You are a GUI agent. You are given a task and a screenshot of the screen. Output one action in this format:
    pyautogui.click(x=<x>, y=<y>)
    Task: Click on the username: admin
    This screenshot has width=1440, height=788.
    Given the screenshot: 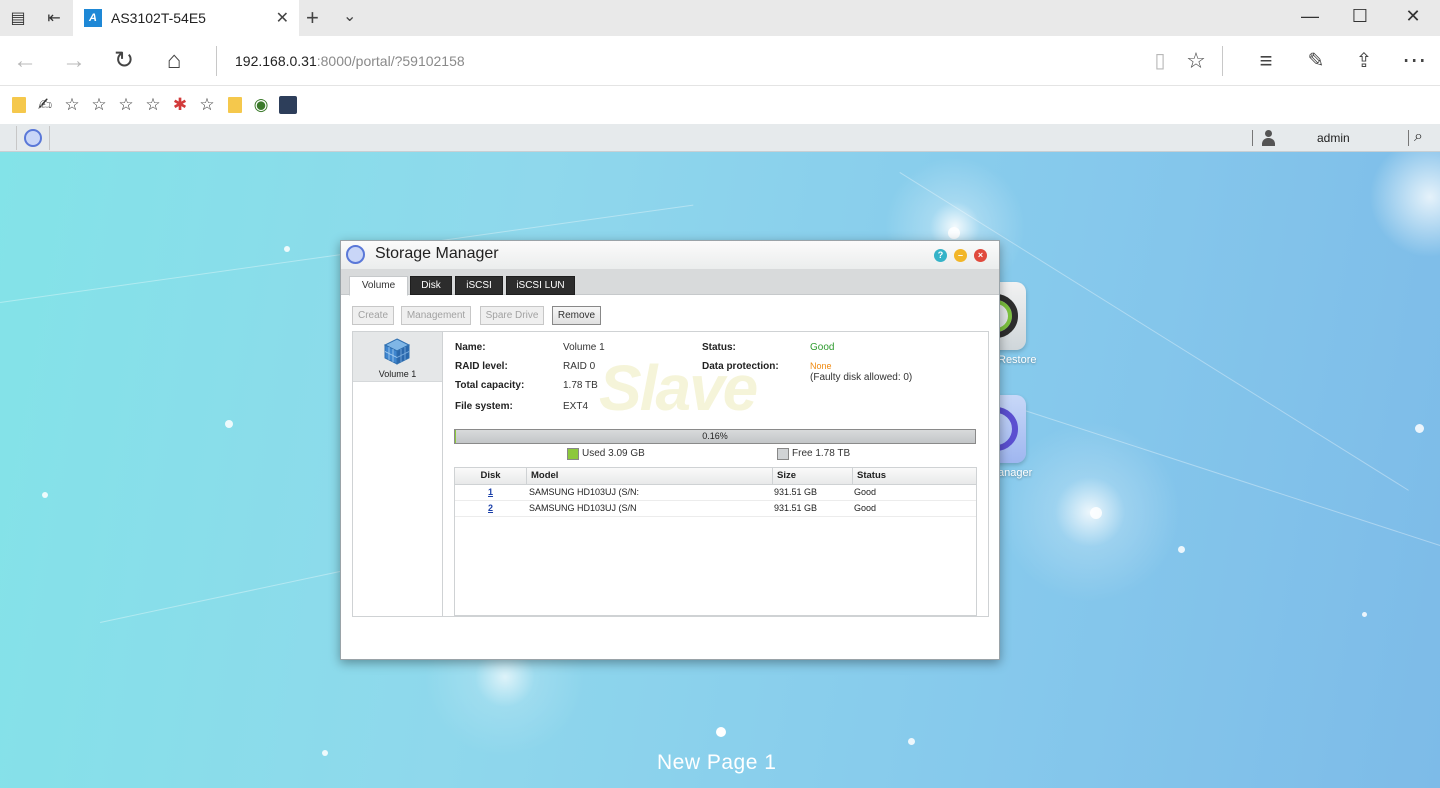 What is the action you would take?
    pyautogui.click(x=1333, y=138)
    